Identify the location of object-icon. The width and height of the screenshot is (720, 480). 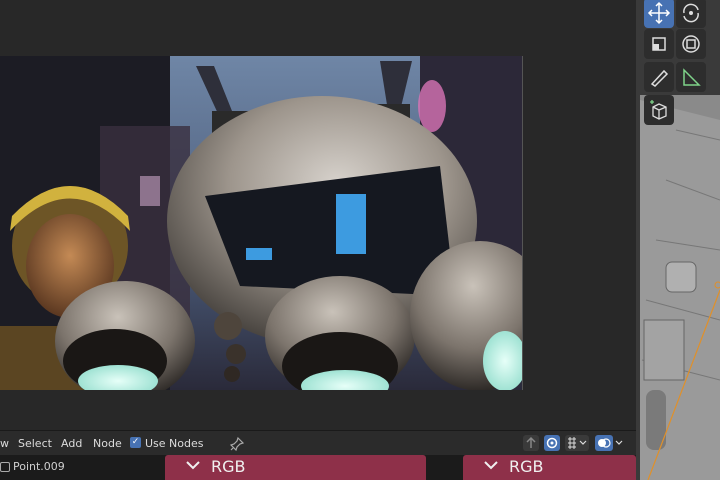
(5, 467).